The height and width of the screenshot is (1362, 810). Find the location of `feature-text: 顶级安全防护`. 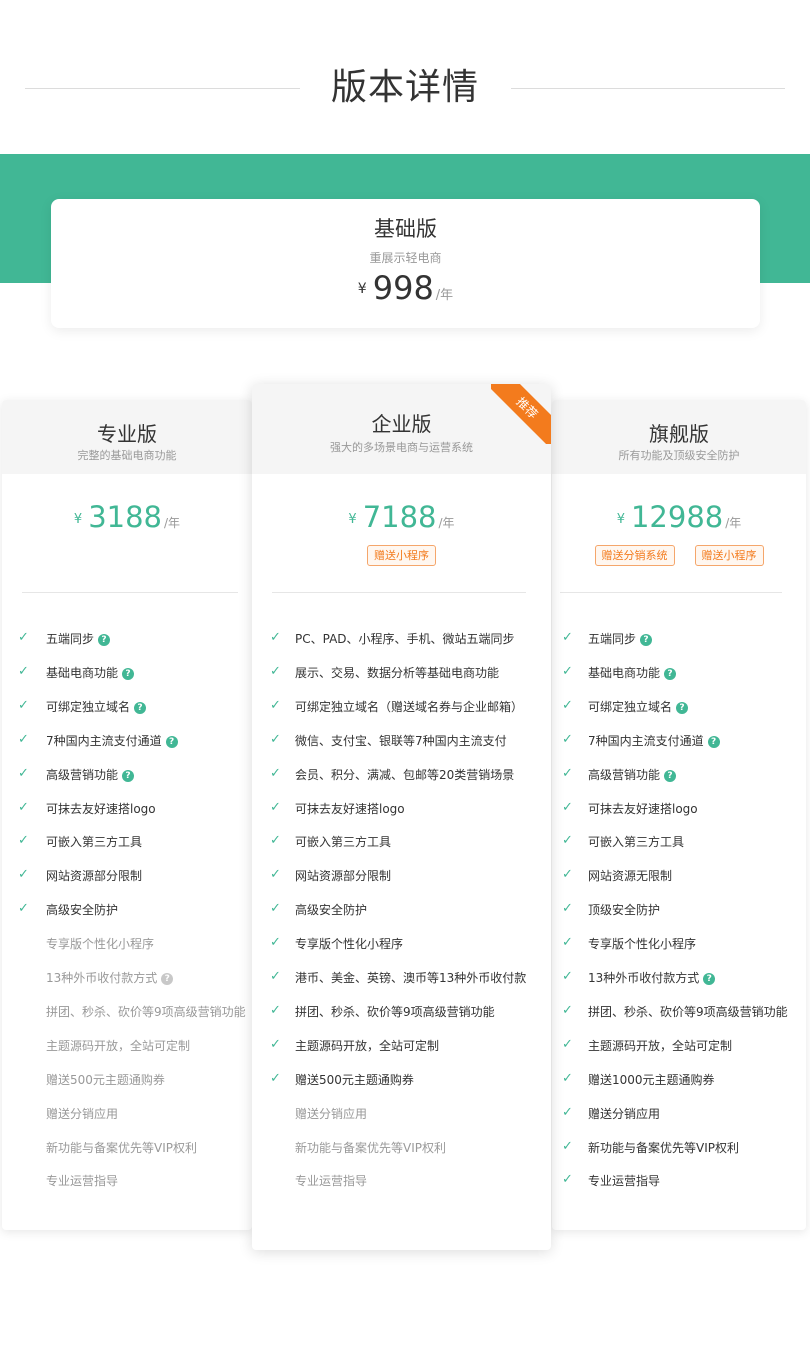

feature-text: 顶级安全防护 is located at coordinates (624, 910).